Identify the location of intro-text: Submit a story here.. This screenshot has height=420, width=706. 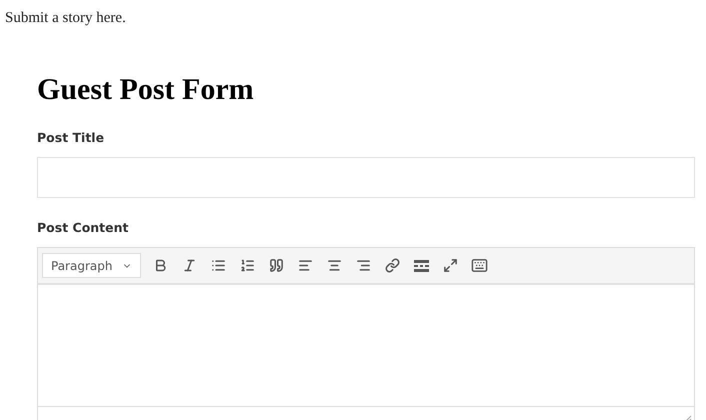
(65, 18).